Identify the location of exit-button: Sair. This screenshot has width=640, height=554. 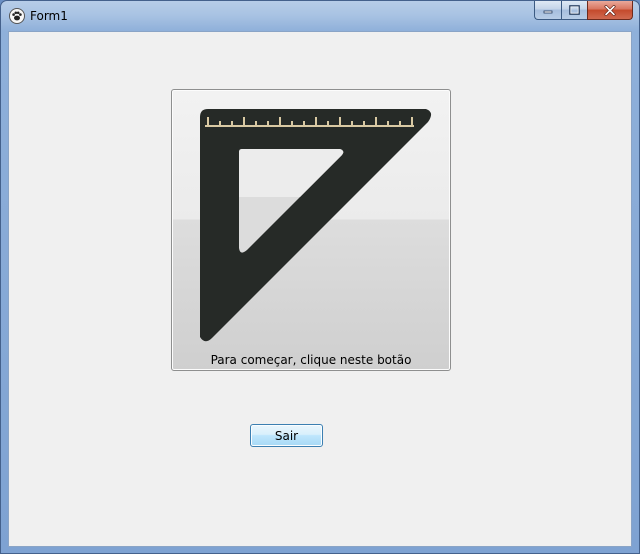
(286, 435).